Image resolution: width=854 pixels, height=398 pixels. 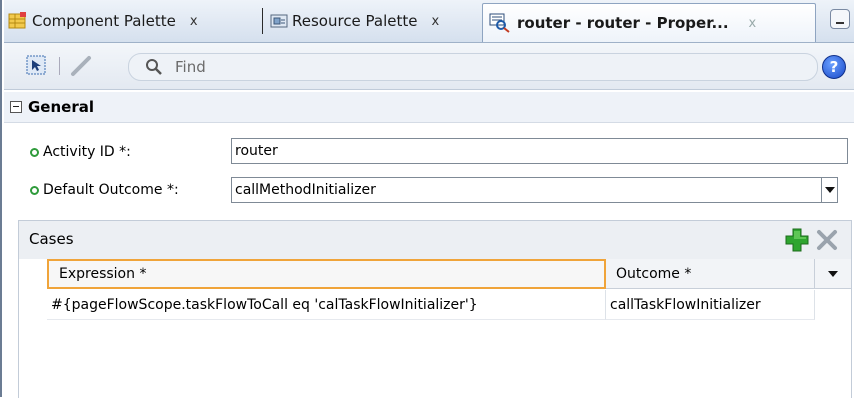 I want to click on combo-dropdown-button, so click(x=830, y=190).